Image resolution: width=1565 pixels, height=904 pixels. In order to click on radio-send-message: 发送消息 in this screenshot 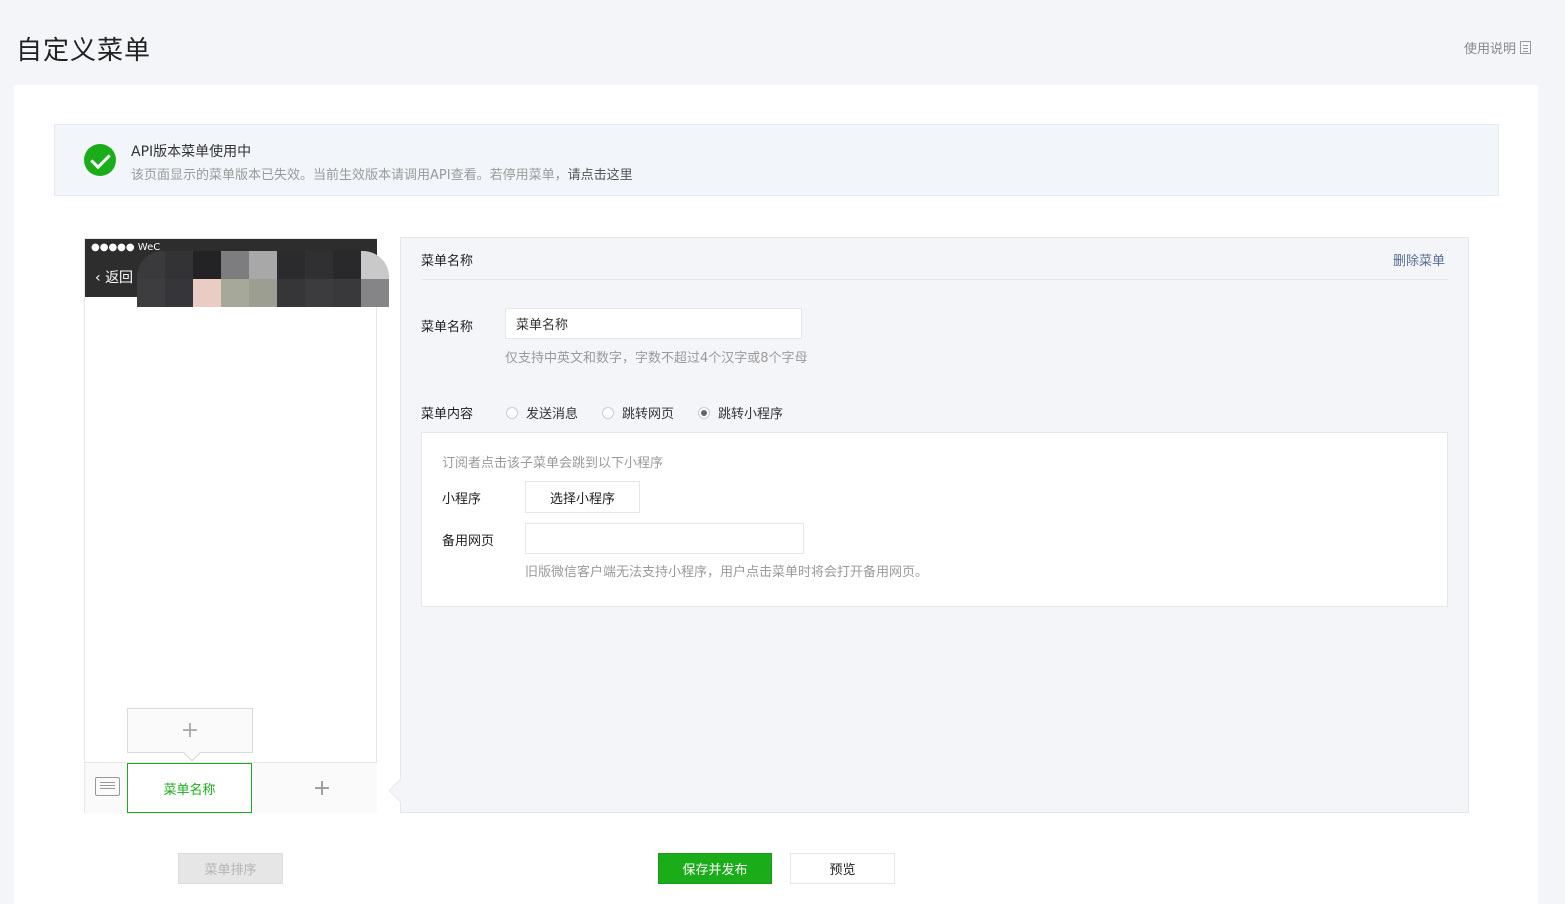, I will do `click(542, 412)`.